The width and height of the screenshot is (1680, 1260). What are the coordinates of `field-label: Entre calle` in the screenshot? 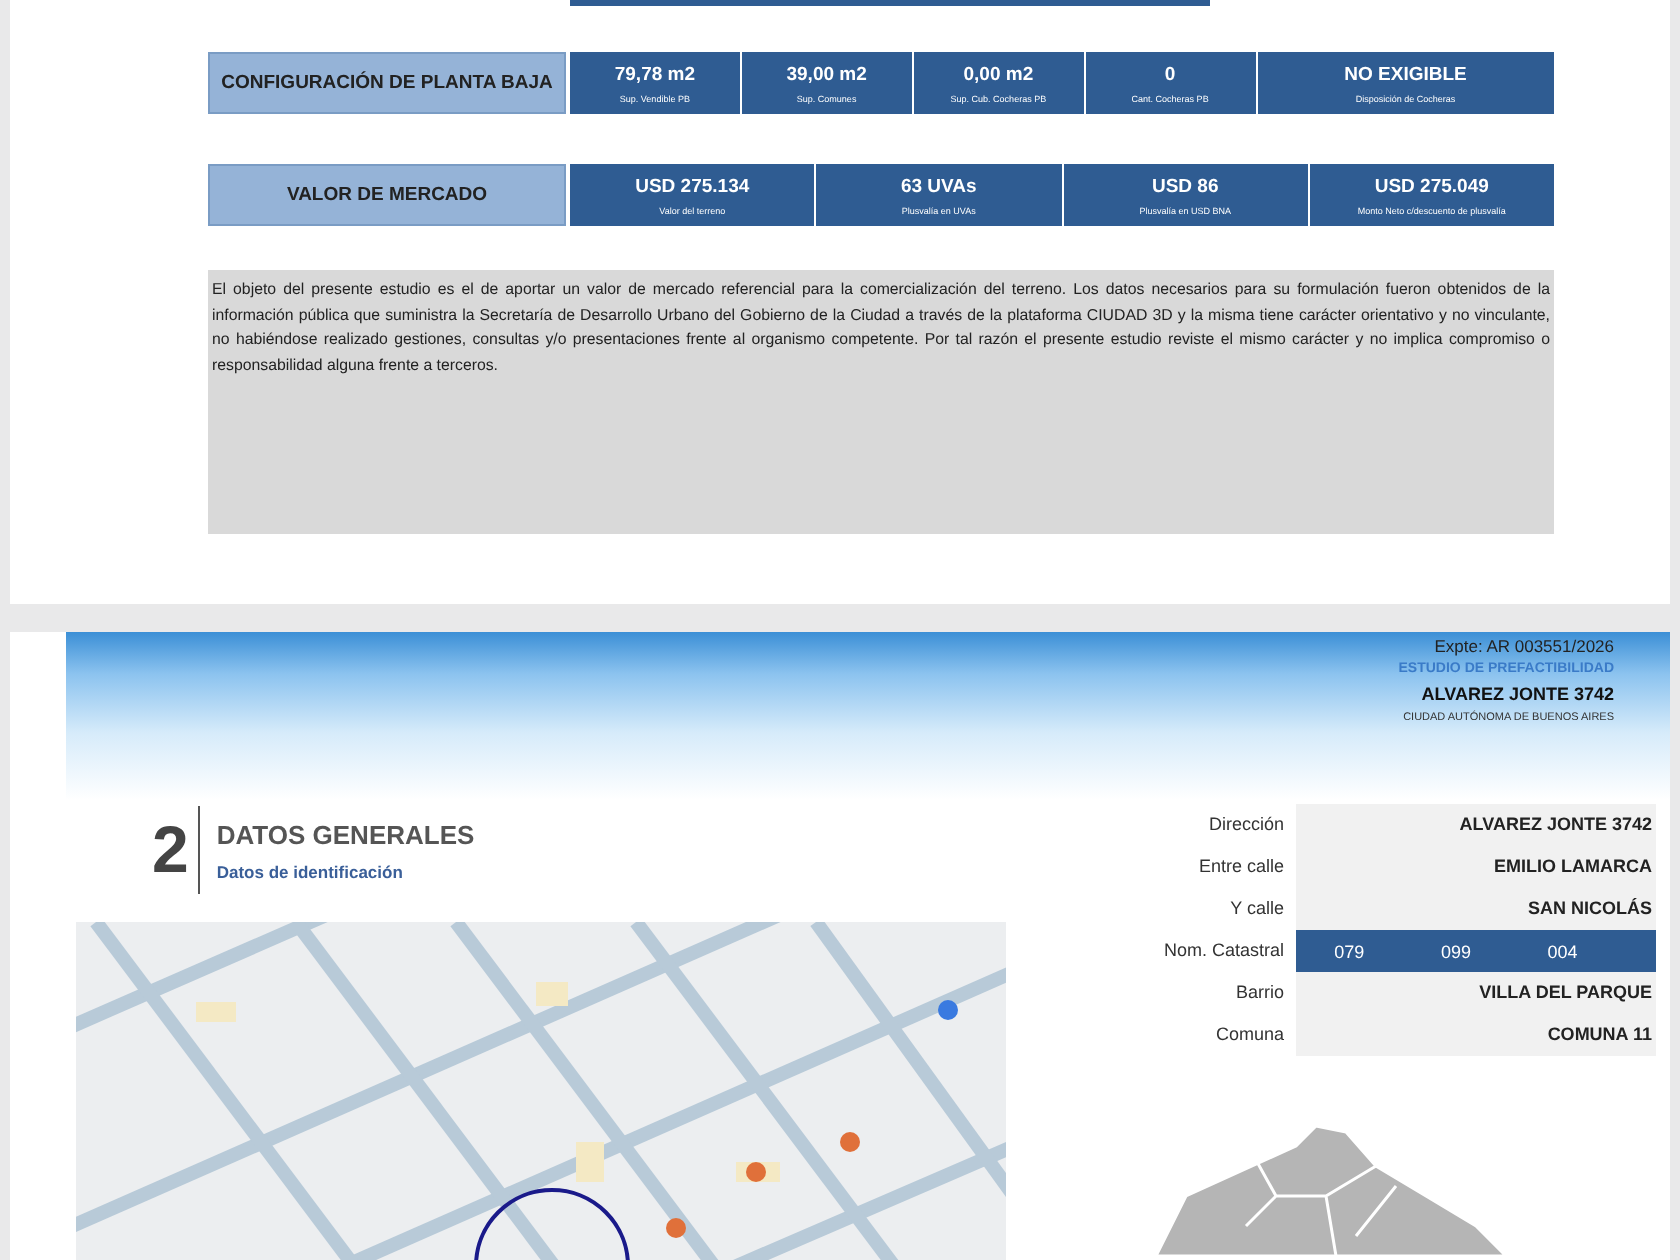 It's located at (1241, 867).